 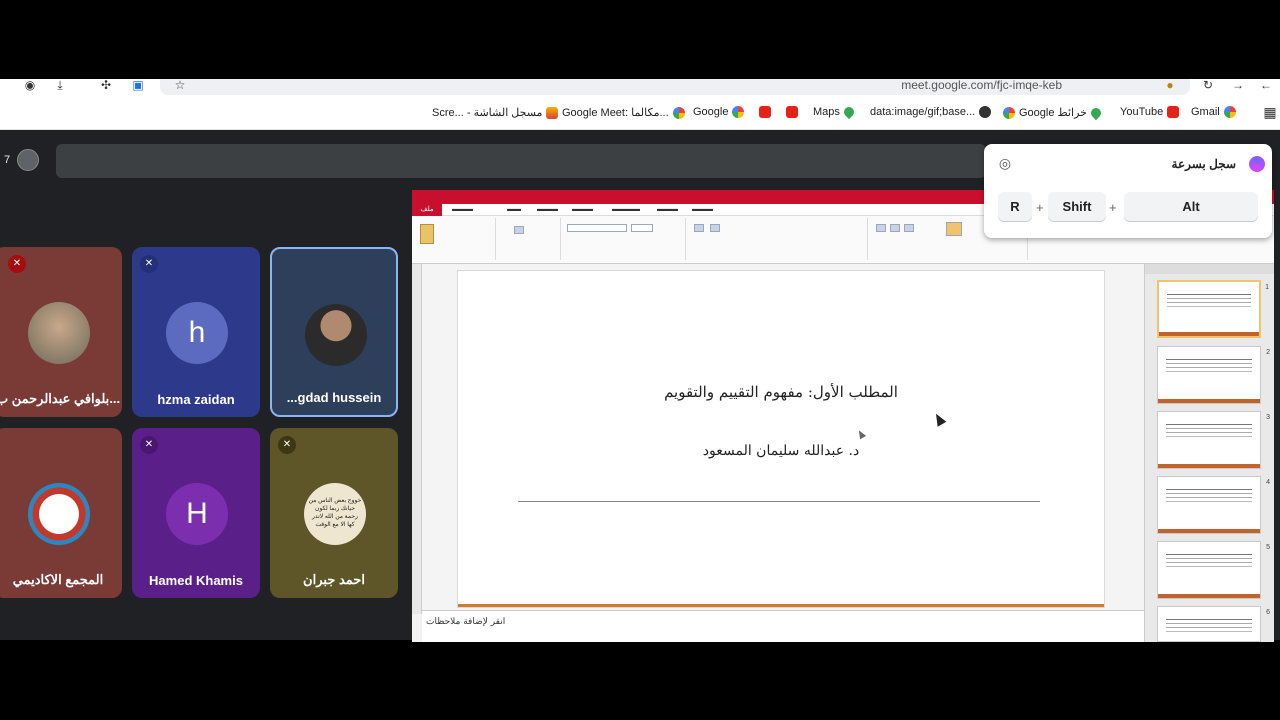 I want to click on bookmark-google: Google, so click(x=719, y=112).